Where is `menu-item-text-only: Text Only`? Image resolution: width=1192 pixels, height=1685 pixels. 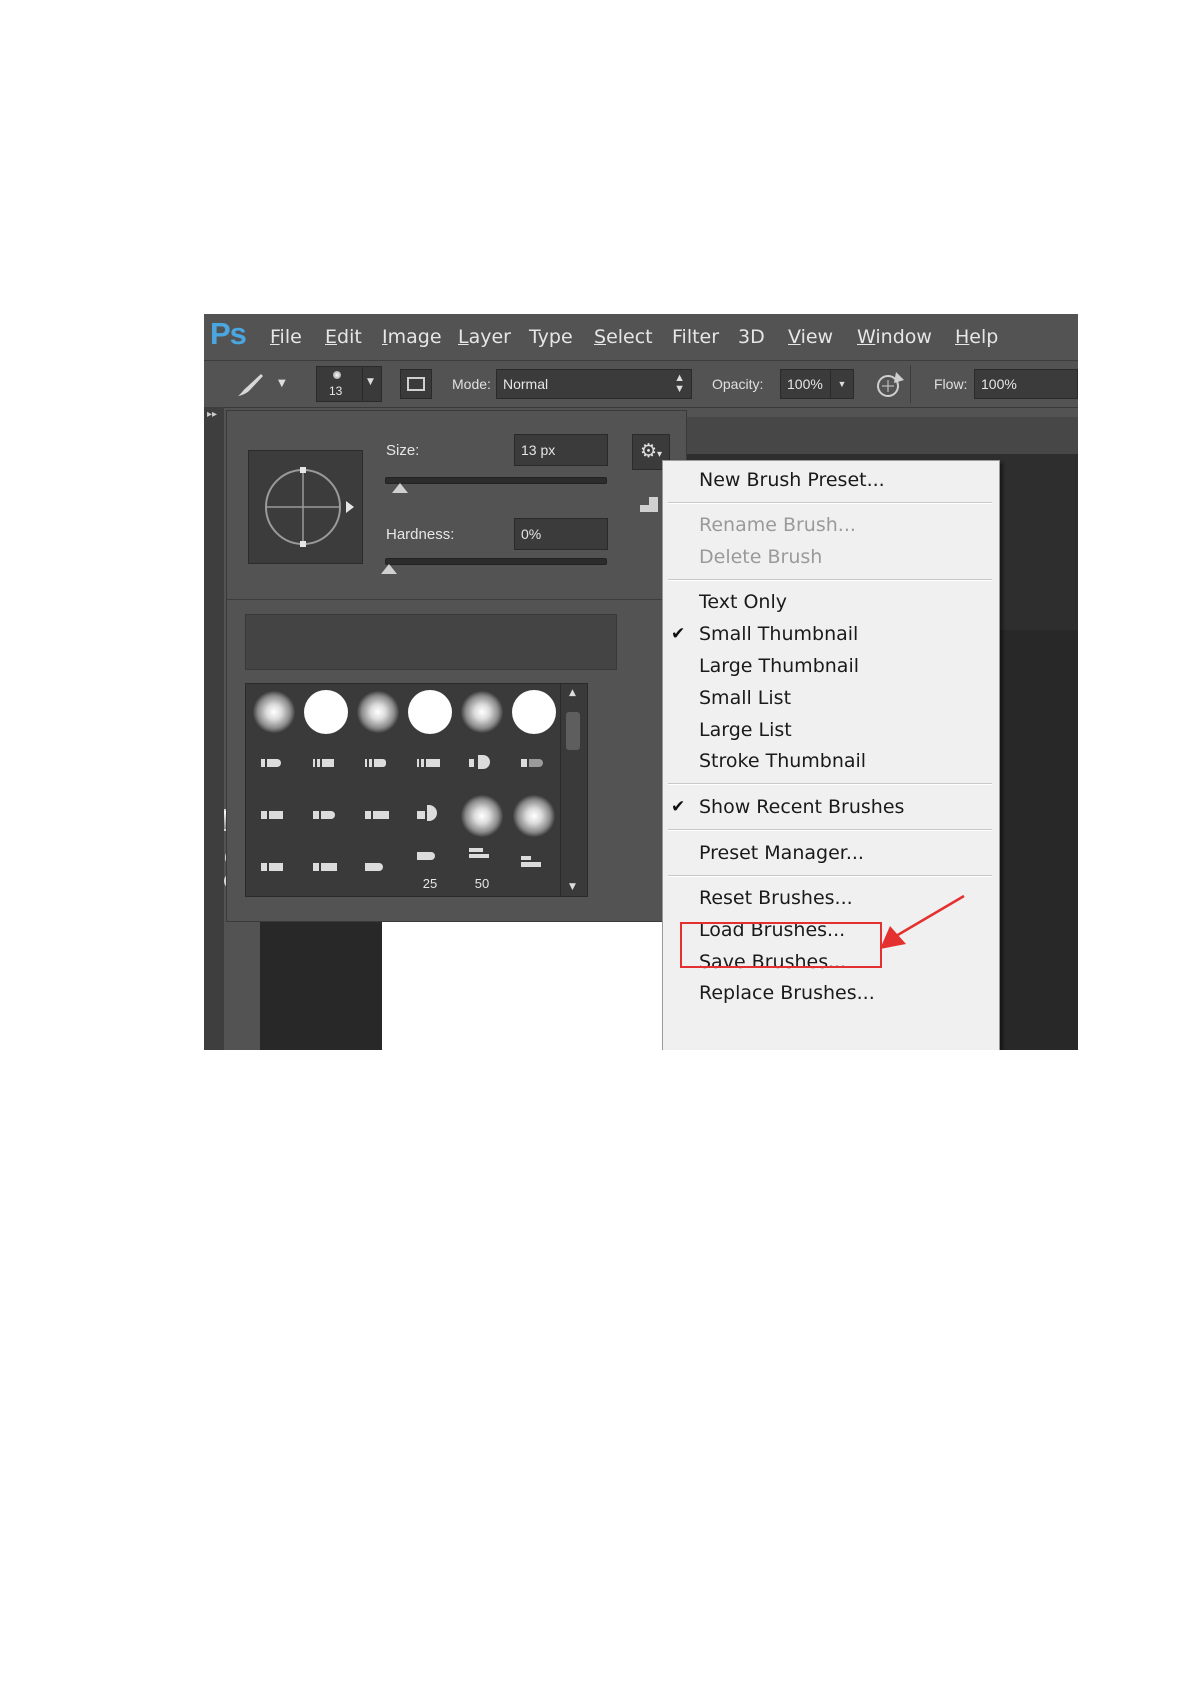 menu-item-text-only: Text Only is located at coordinates (743, 602).